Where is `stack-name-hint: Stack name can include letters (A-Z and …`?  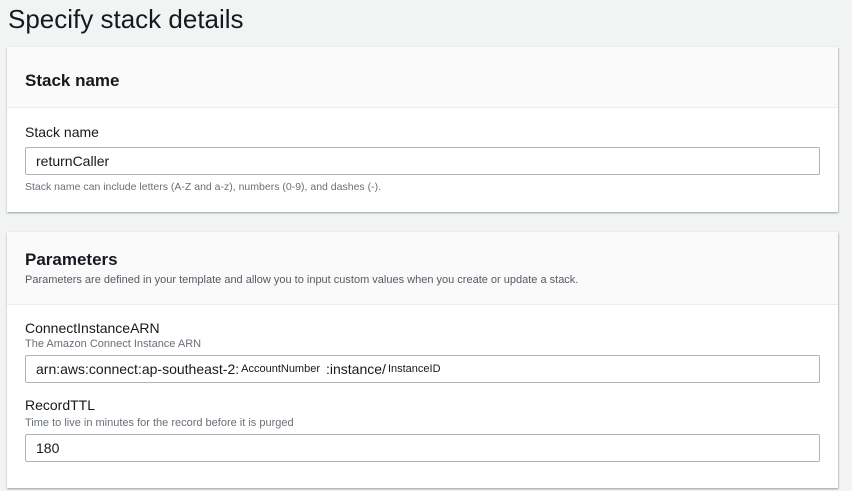
stack-name-hint: Stack name can include letters (A-Z and … is located at coordinates (203, 187).